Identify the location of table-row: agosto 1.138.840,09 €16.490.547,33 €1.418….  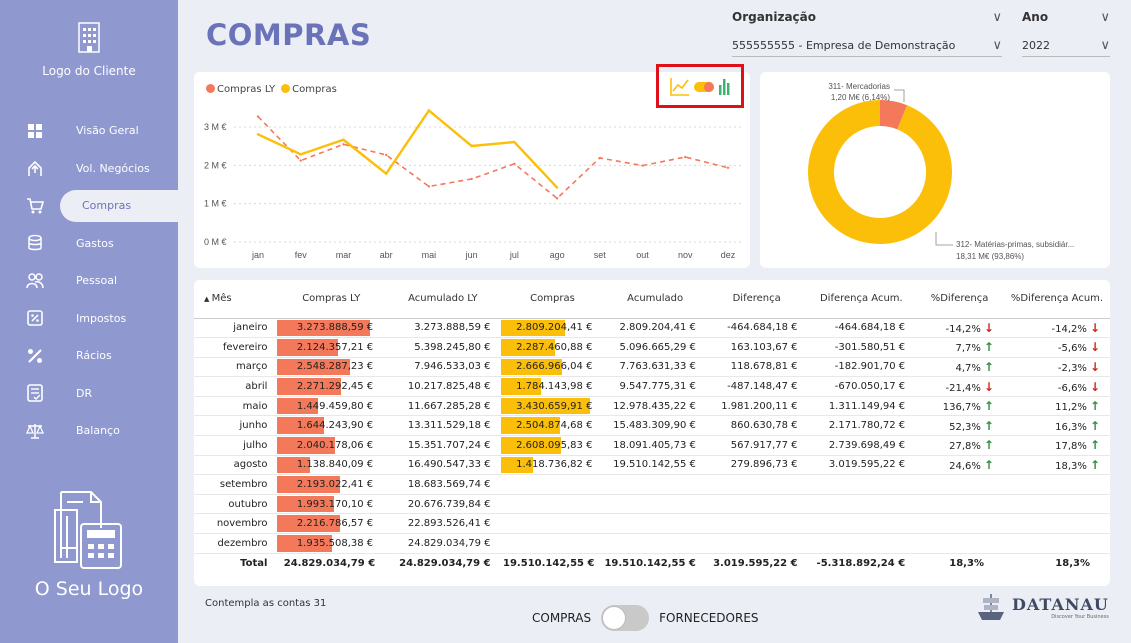
(652, 465).